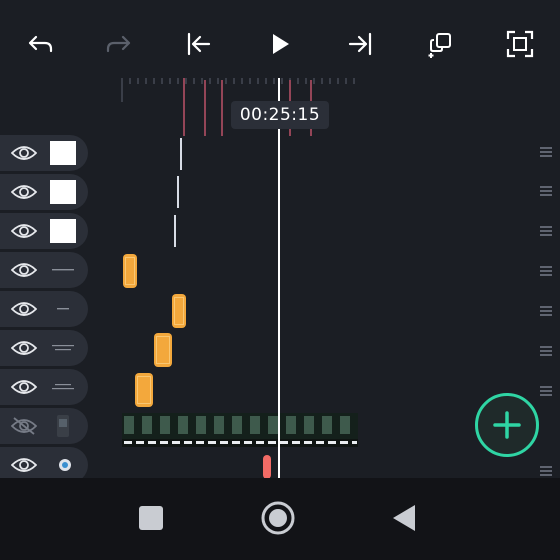 The width and height of the screenshot is (560, 560). I want to click on triangle-back-icon, so click(404, 518).